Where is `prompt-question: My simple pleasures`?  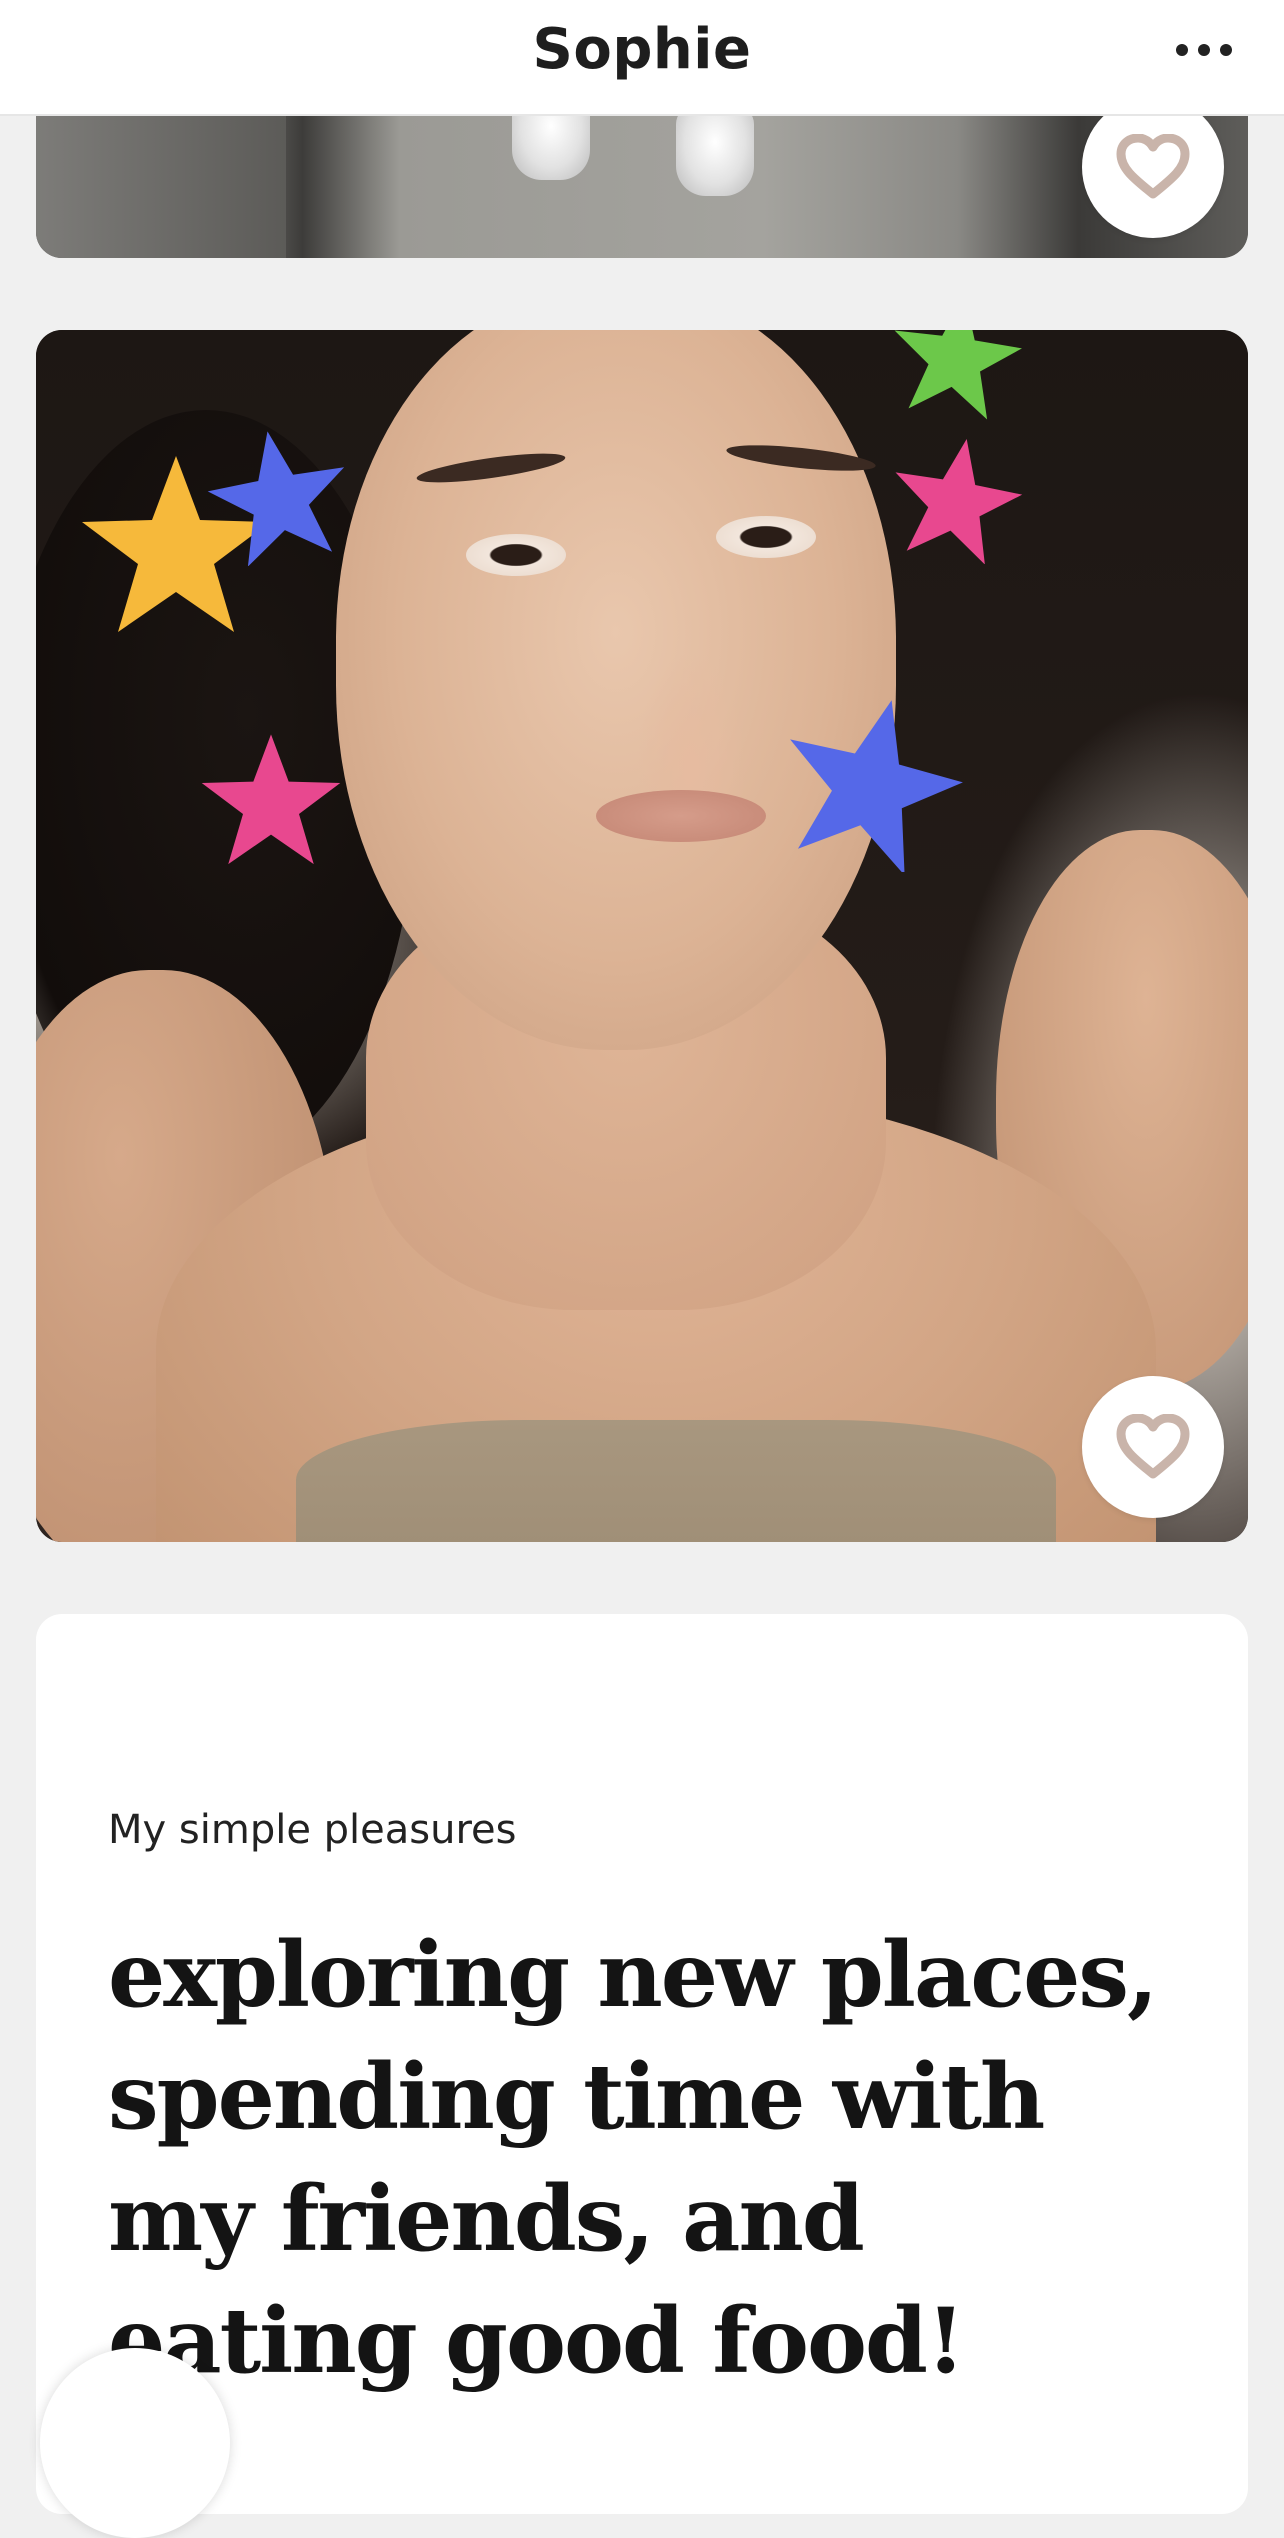
prompt-question: My simple pleasures is located at coordinates (312, 1830).